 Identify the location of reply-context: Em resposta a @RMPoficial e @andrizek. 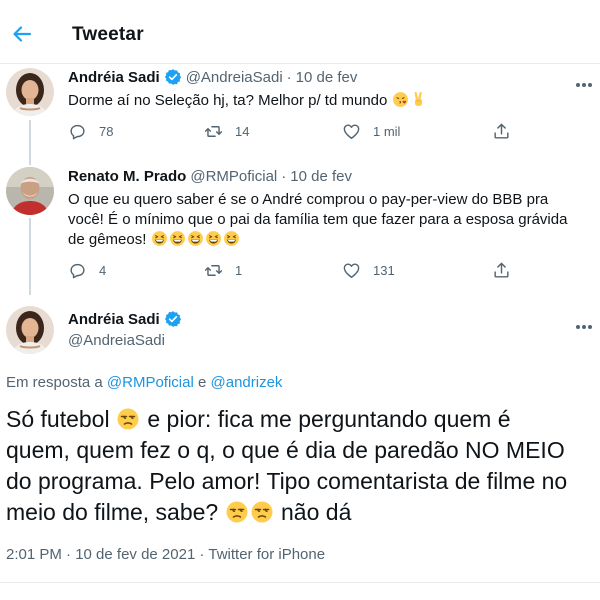
(144, 382).